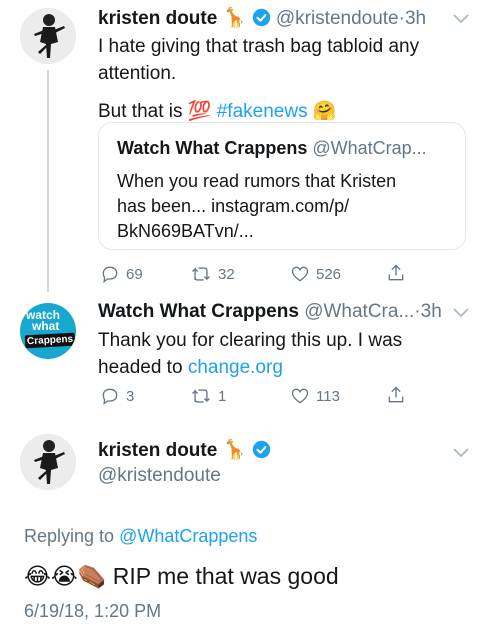 The height and width of the screenshot is (640, 488). Describe the element at coordinates (222, 396) in the screenshot. I see `retweet-count: 1` at that location.